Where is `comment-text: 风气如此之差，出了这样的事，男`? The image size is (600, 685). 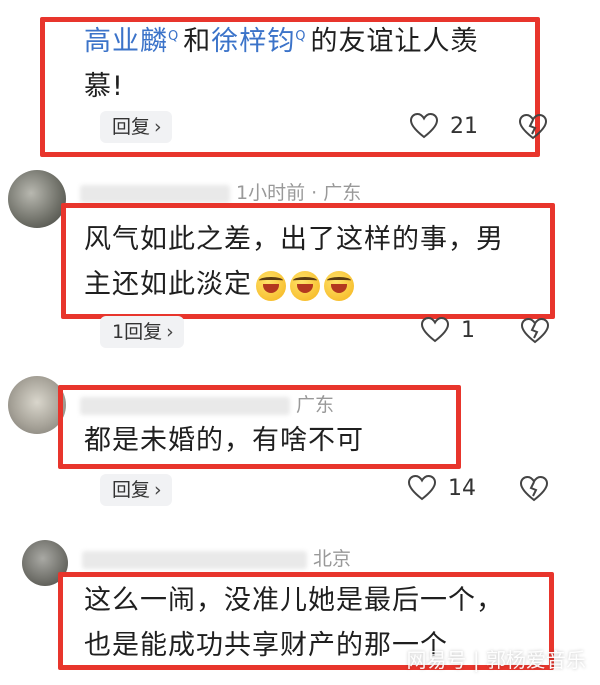
comment-text: 风气如此之差，出了这样的事，男 is located at coordinates (294, 239).